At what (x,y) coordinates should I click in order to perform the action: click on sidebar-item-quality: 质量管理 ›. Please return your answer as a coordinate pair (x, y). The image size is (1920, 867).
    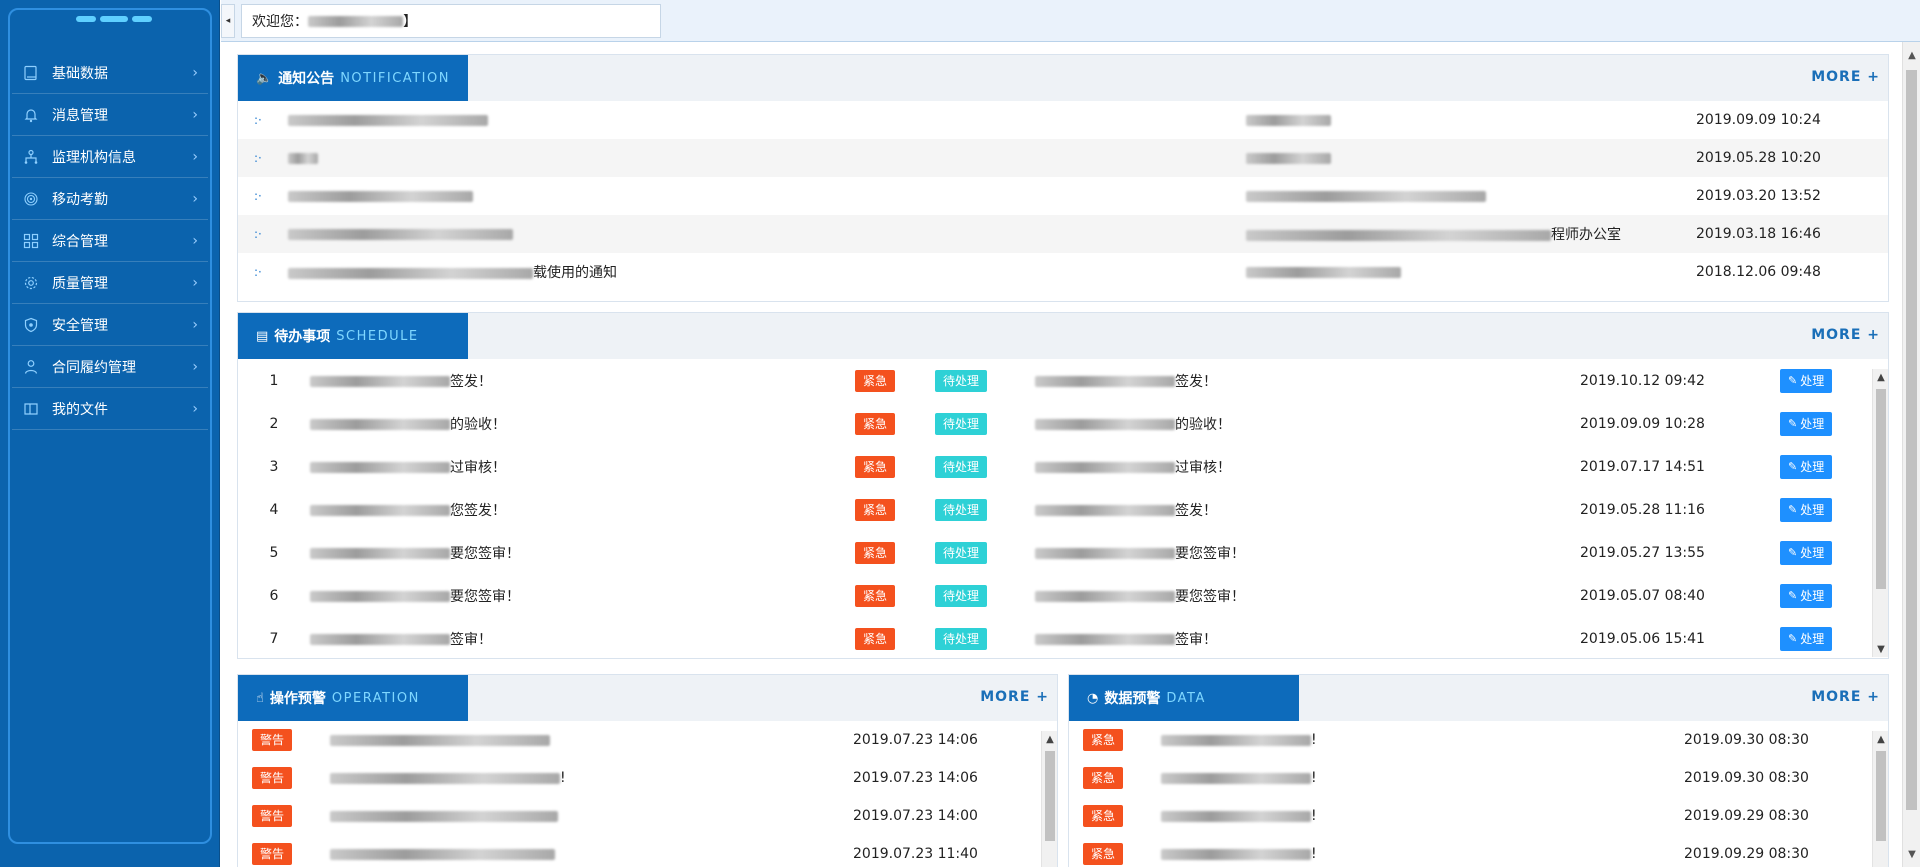
    Looking at the image, I should click on (110, 283).